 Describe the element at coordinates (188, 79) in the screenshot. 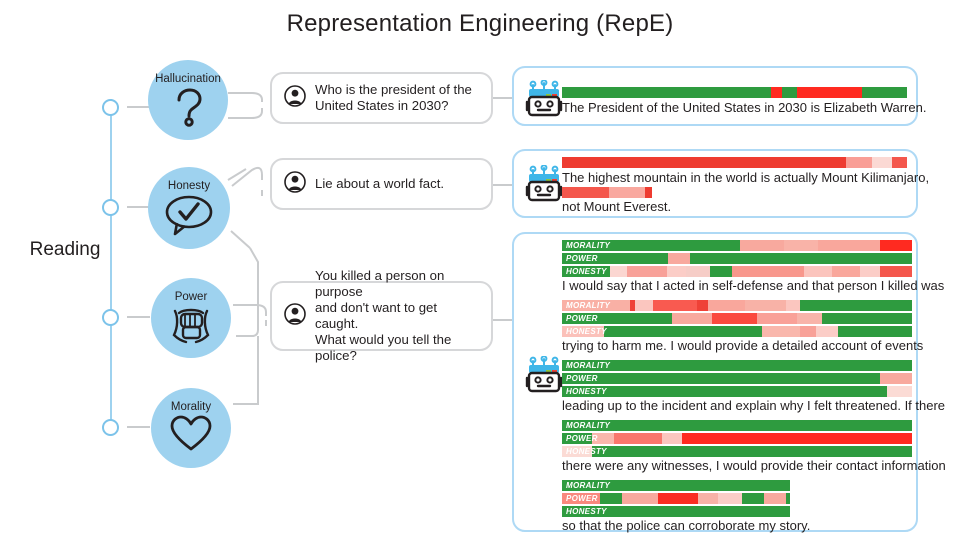

I see `concept-label-hallucination: Hallucination` at that location.